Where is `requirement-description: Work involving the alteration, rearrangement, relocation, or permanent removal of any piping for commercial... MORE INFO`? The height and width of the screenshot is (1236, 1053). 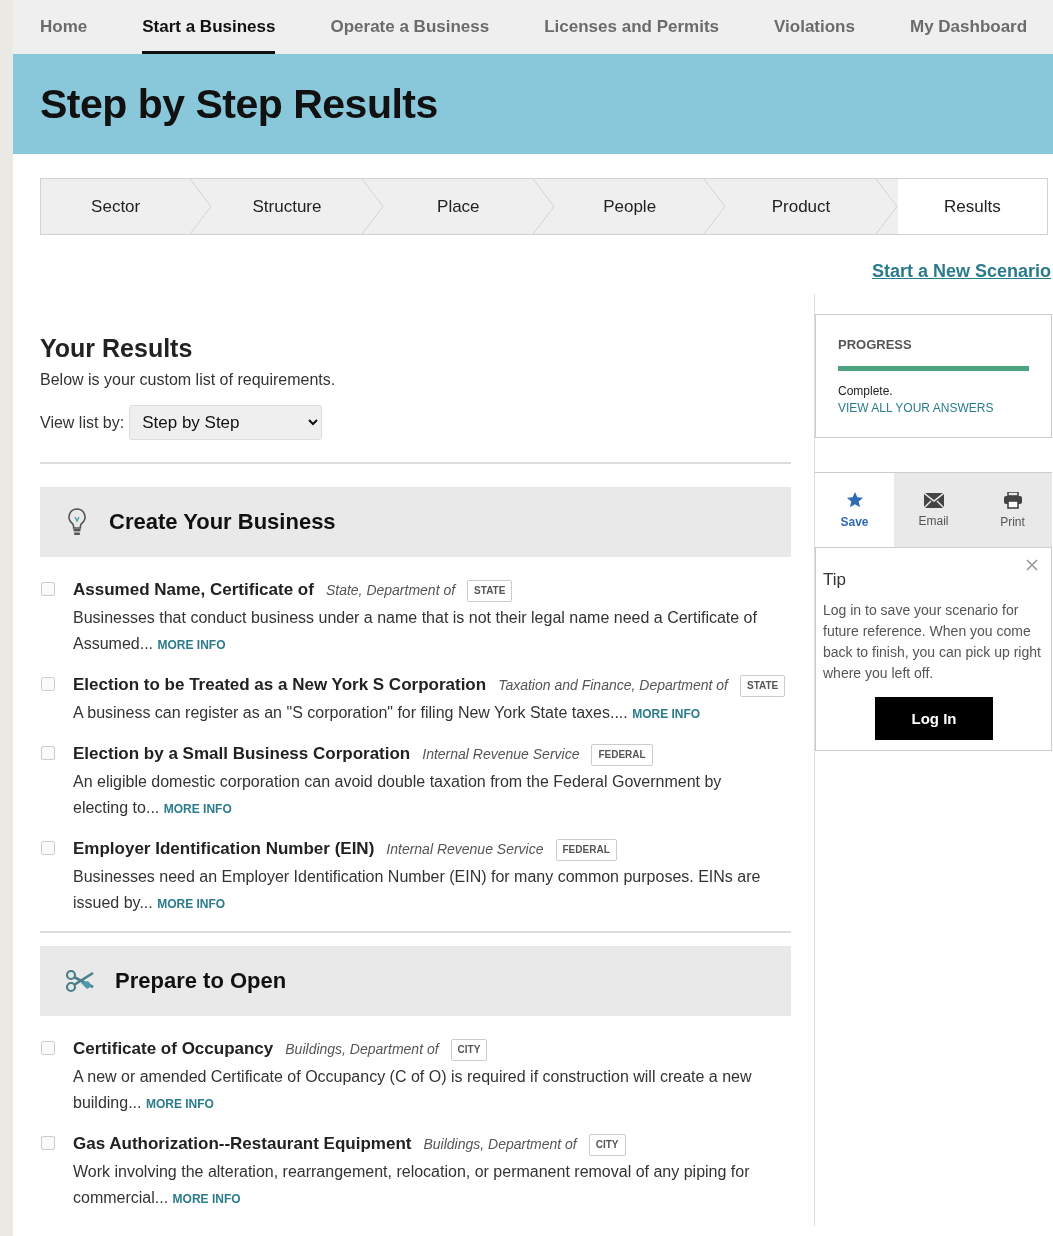 requirement-description: Work involving the alteration, rearrangement, relocation, or permanent removal of any piping for commercial... MORE INFO is located at coordinates (412, 1185).